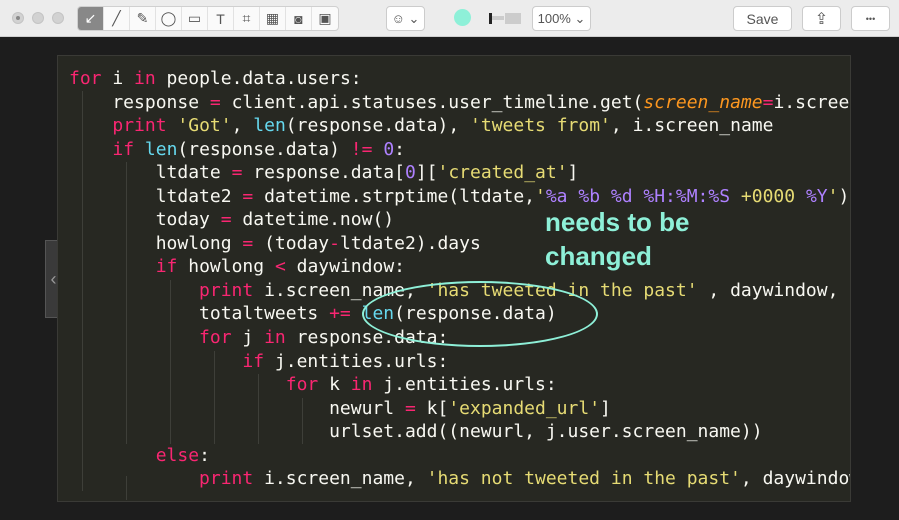 Image resolution: width=899 pixels, height=520 pixels. I want to click on code-token: for, so click(302, 385).